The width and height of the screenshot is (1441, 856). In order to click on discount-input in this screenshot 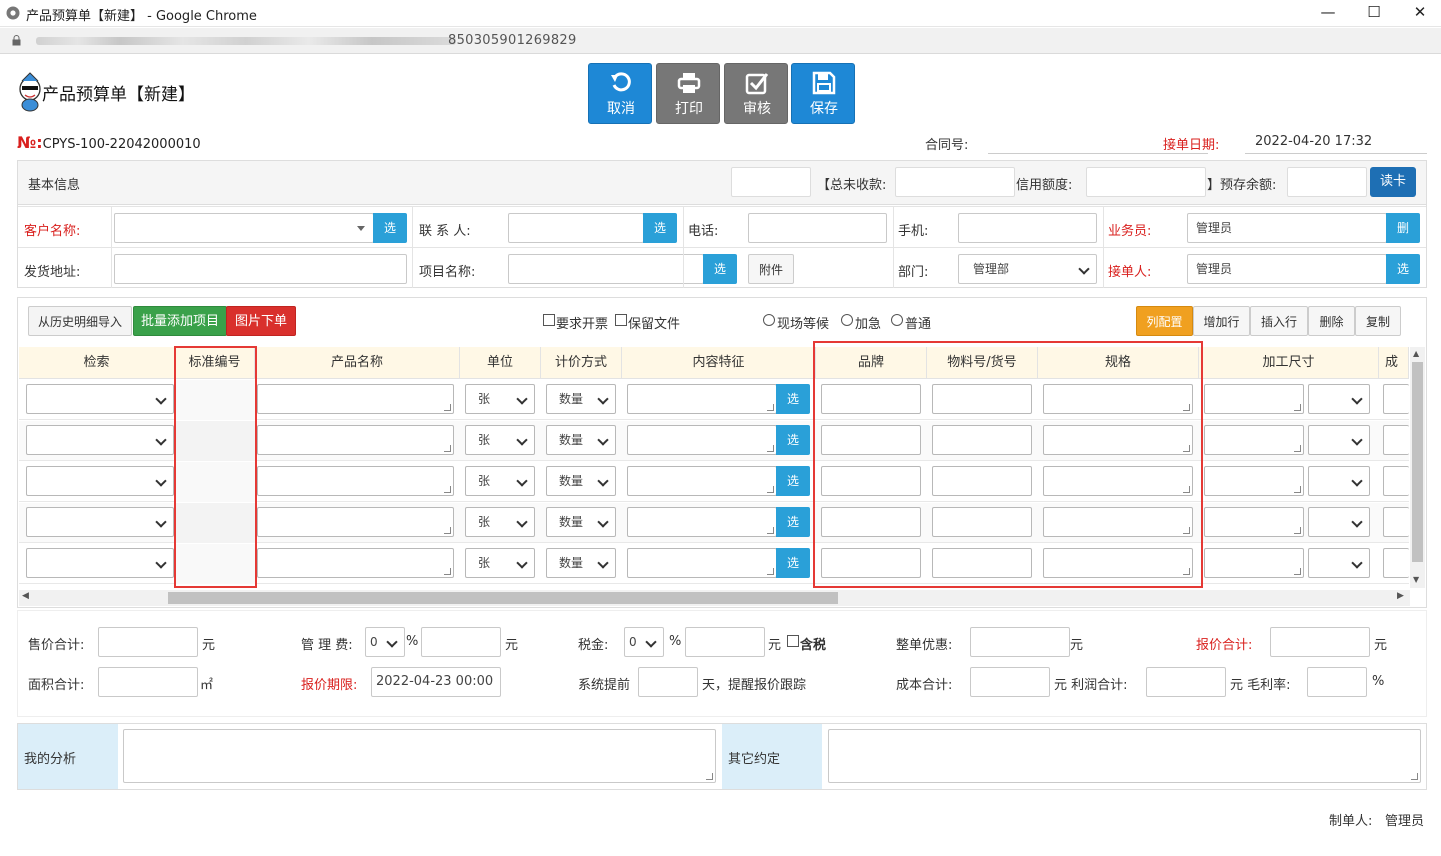, I will do `click(1020, 642)`.